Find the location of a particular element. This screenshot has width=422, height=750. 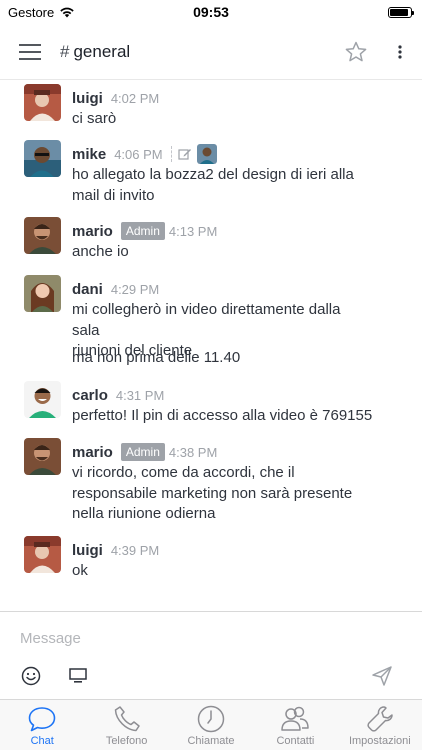

tab-label: Chat is located at coordinates (42, 741).